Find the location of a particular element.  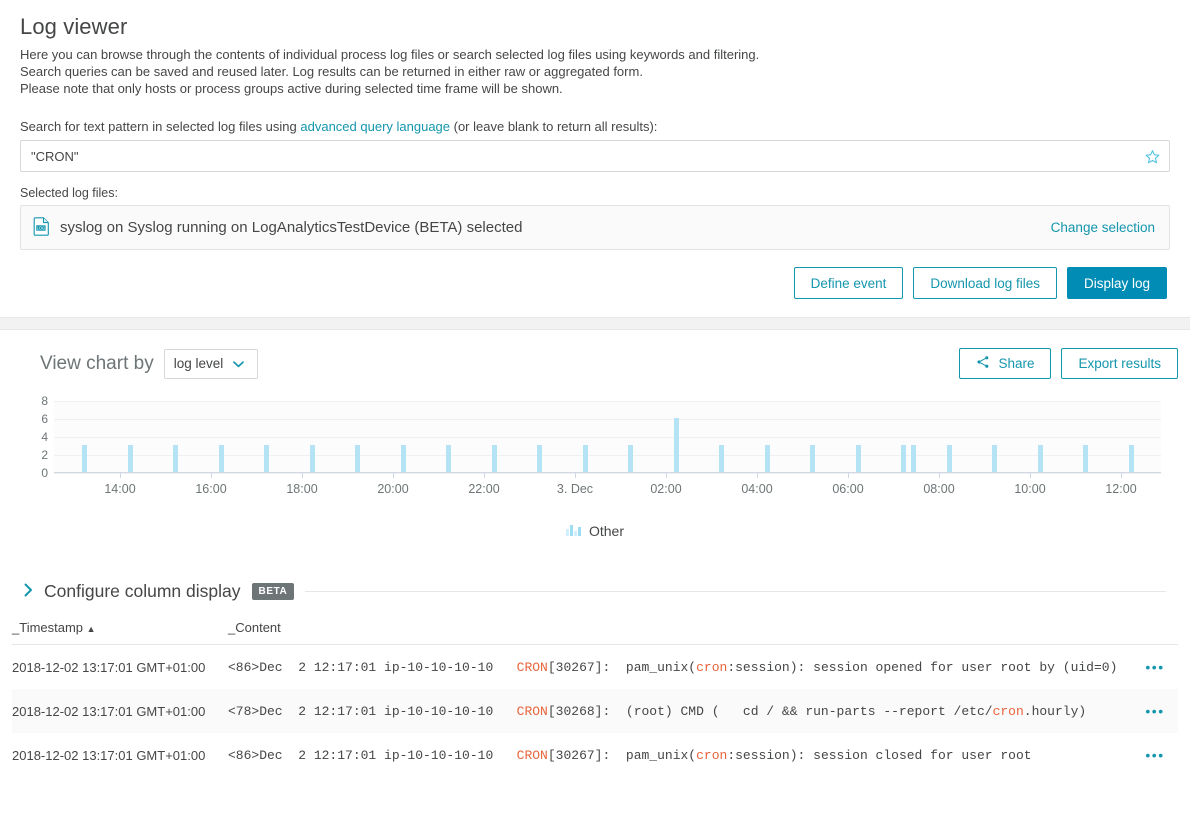

chart-x-tick-label: 18:00 is located at coordinates (302, 489).